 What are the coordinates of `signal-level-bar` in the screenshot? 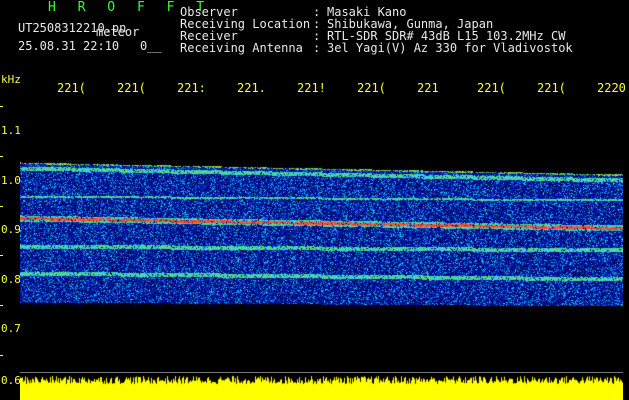 It's located at (321, 387).